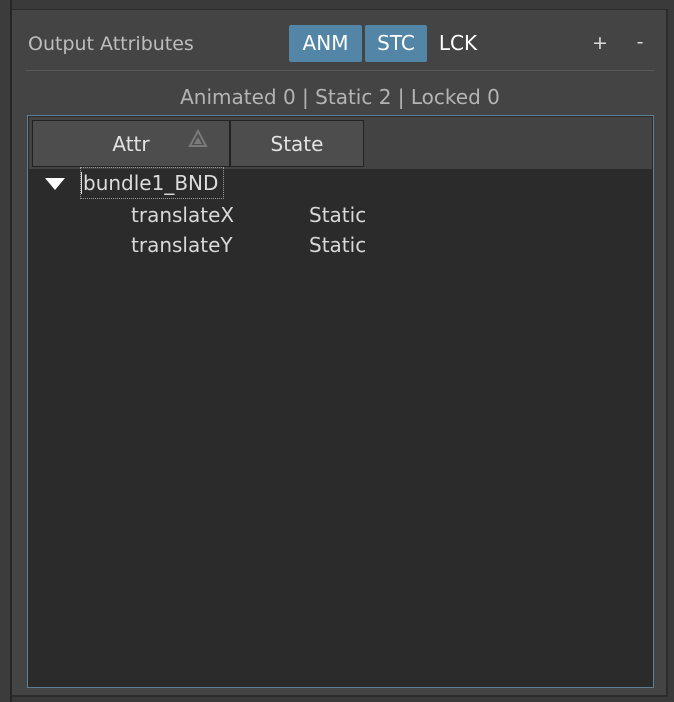  I want to click on panel-title: Output Attributes, so click(111, 44).